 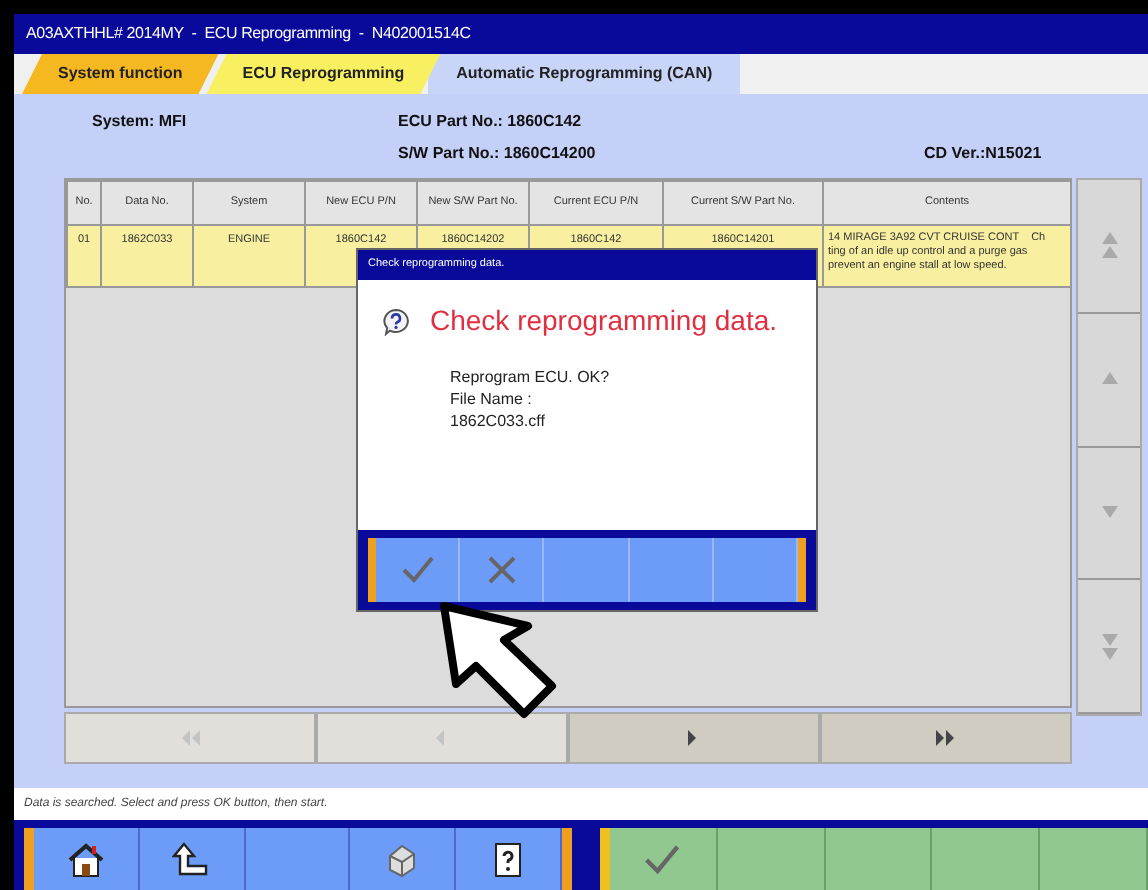 What do you see at coordinates (492, 399) in the screenshot?
I see `dialog-text: File Name :` at bounding box center [492, 399].